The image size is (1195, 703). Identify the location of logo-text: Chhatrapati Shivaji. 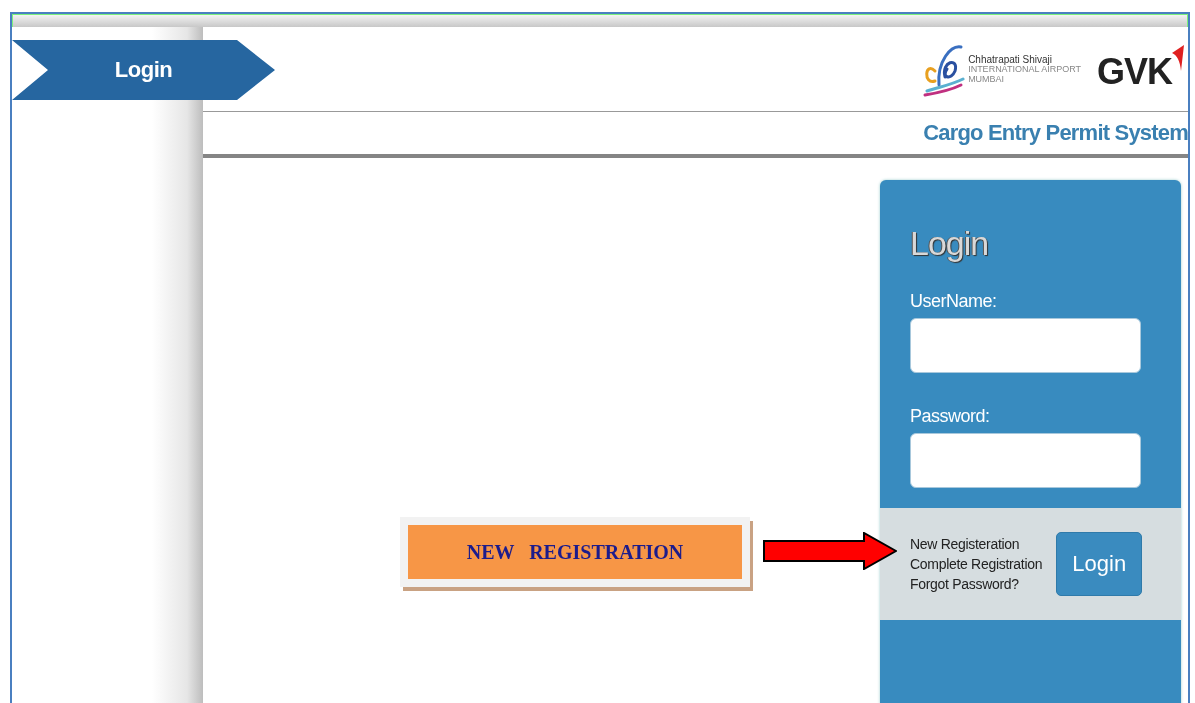
(1010, 59).